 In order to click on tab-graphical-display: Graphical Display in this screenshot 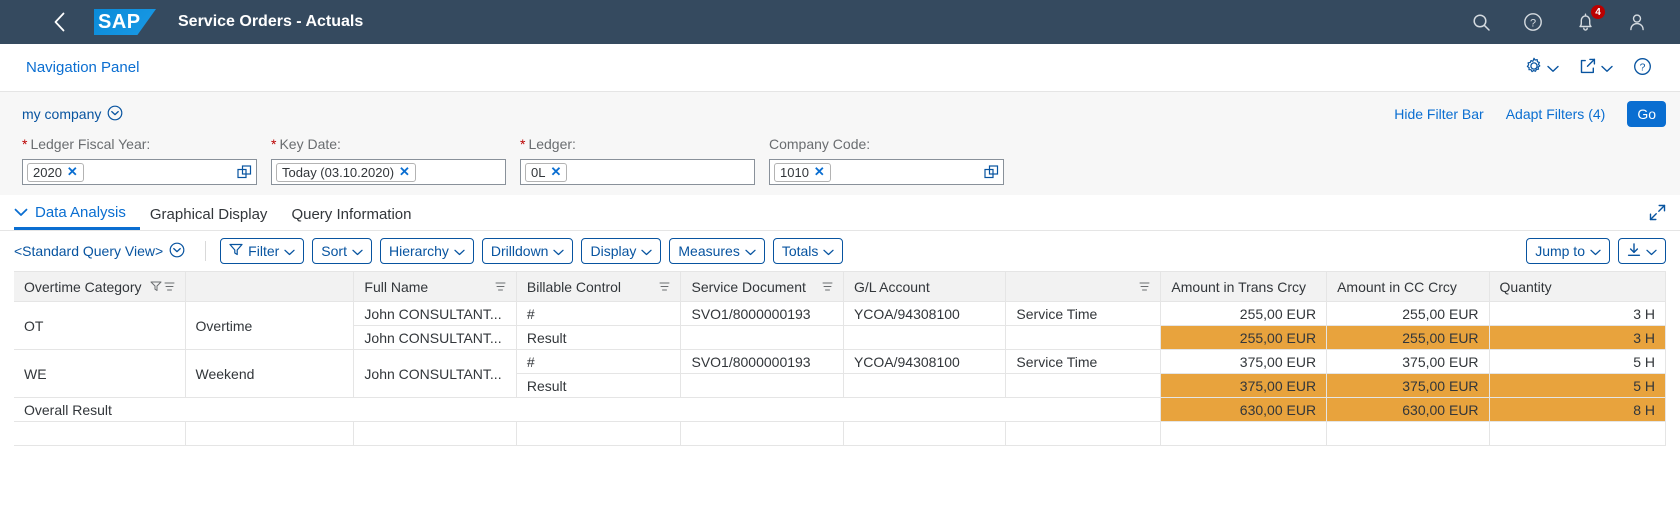, I will do `click(216, 212)`.